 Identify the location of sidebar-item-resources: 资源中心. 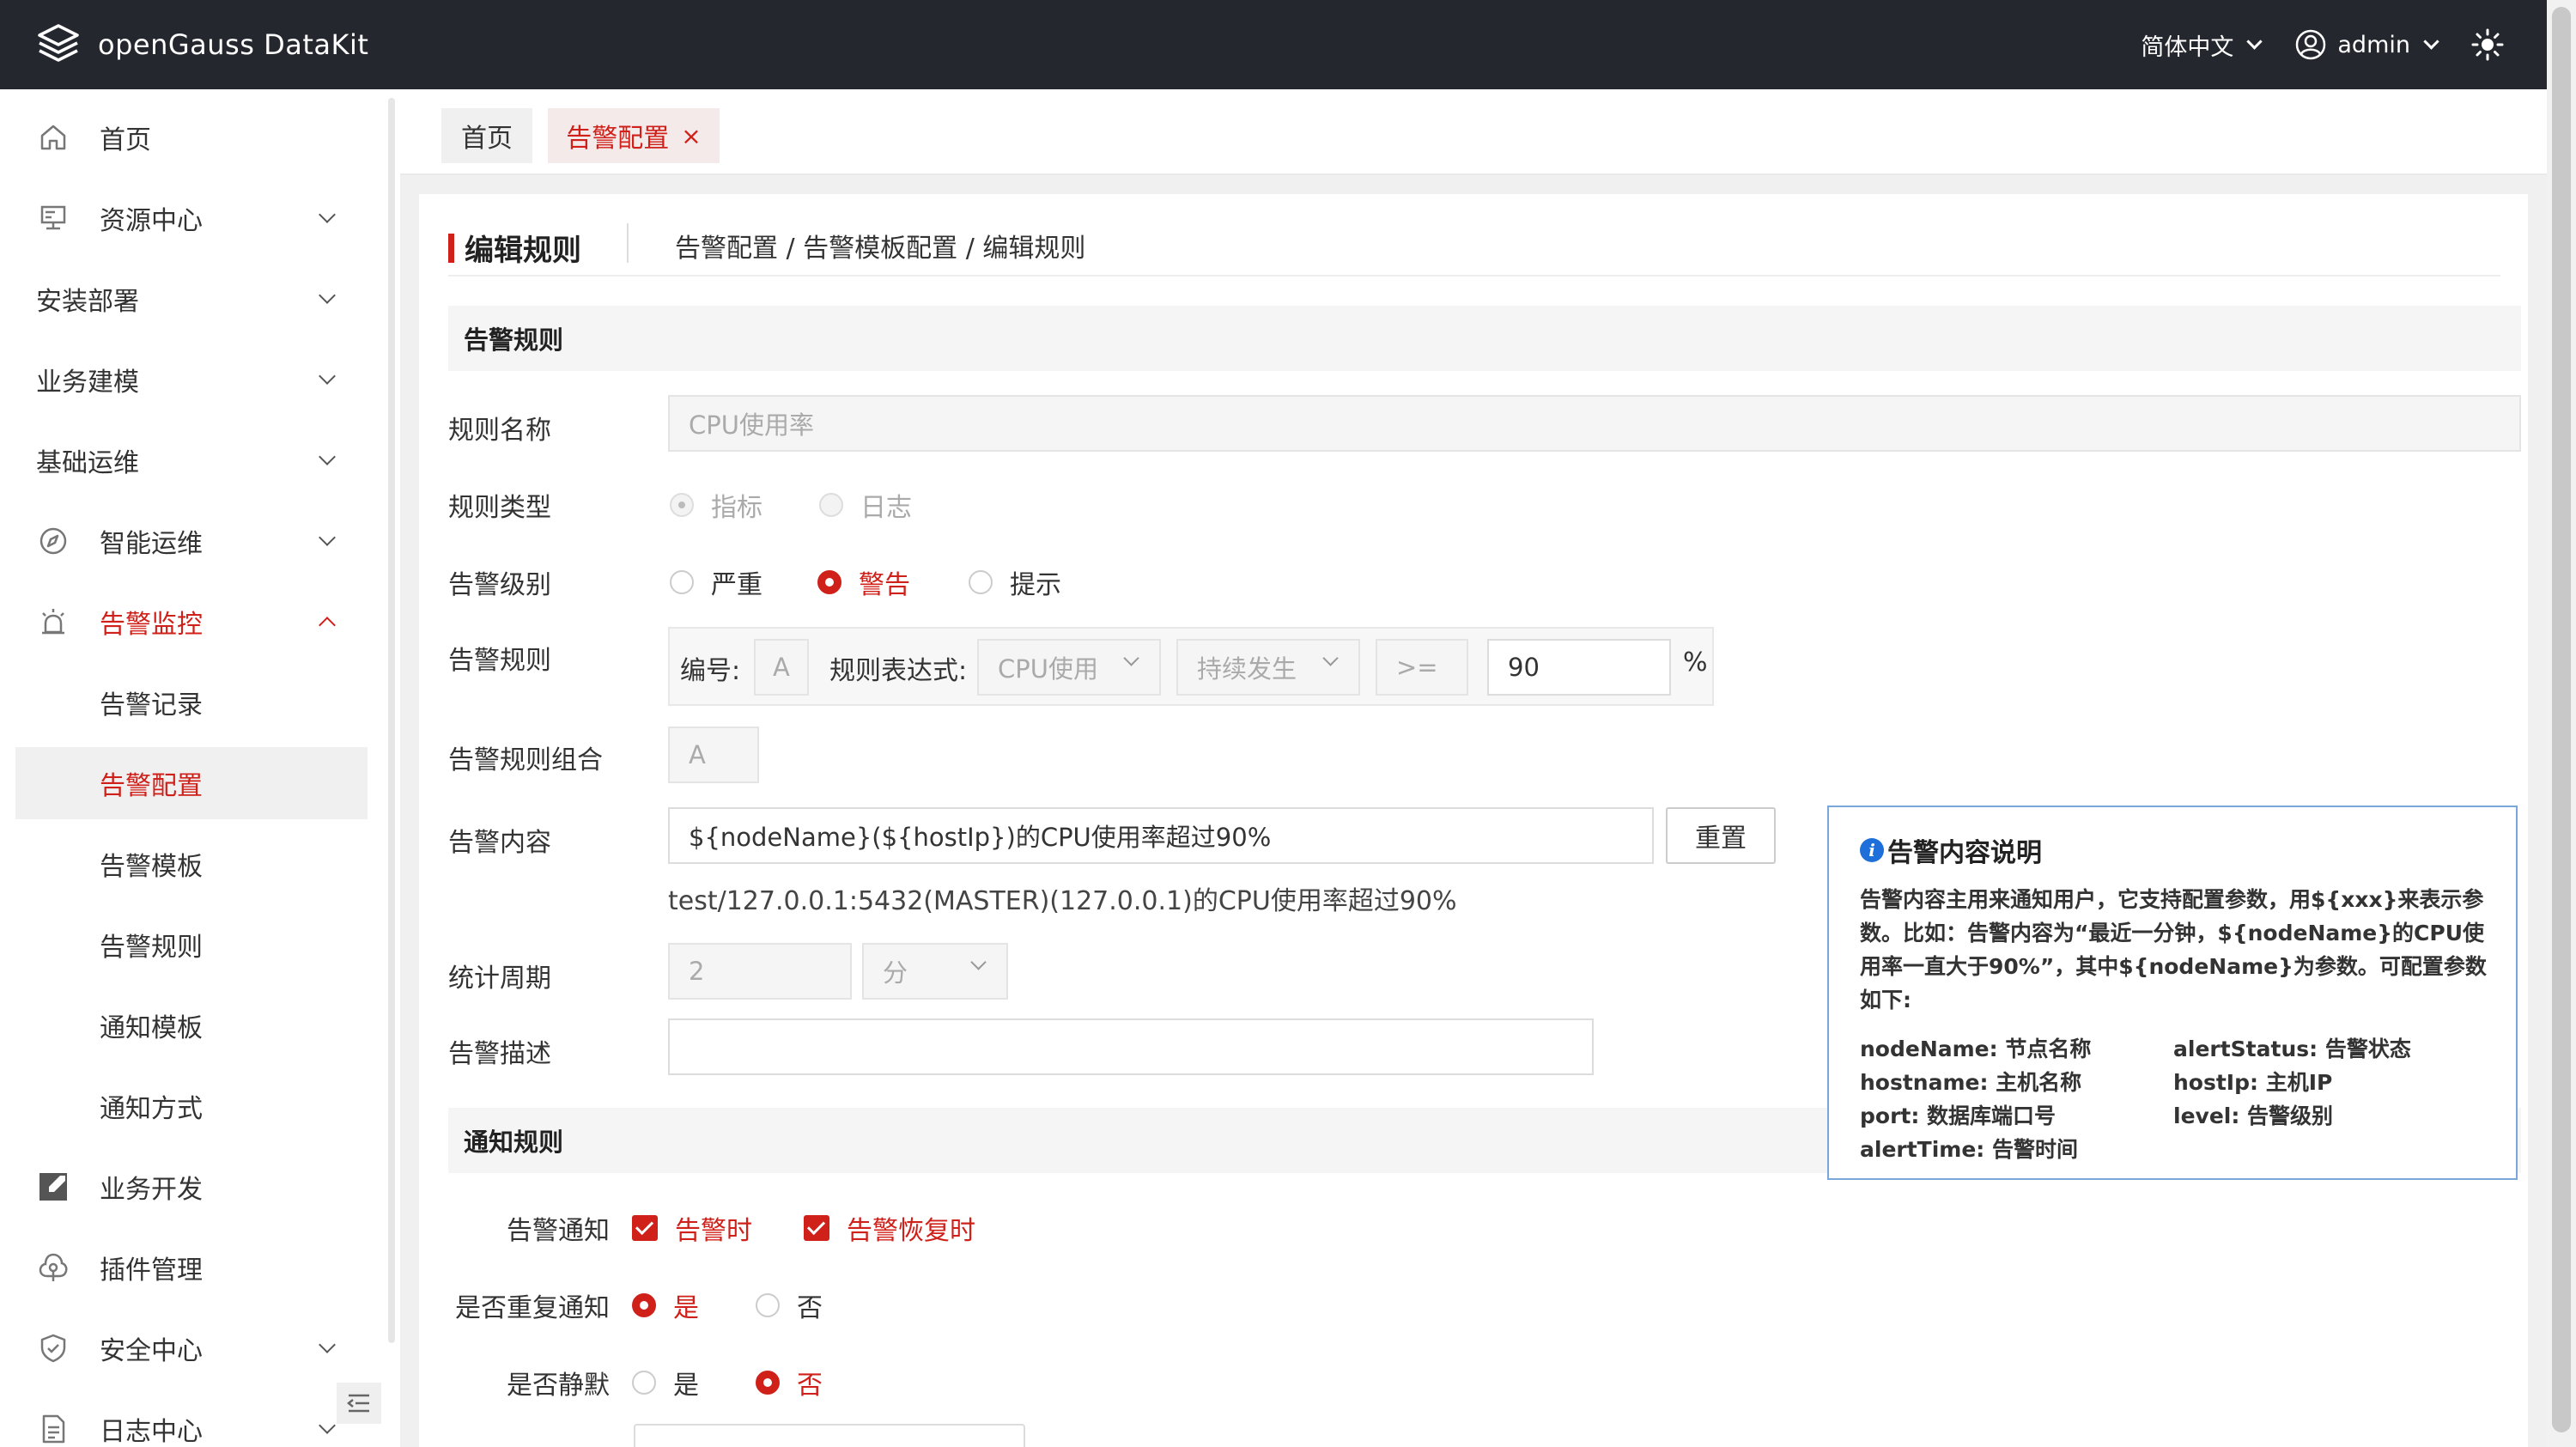
(191, 218).